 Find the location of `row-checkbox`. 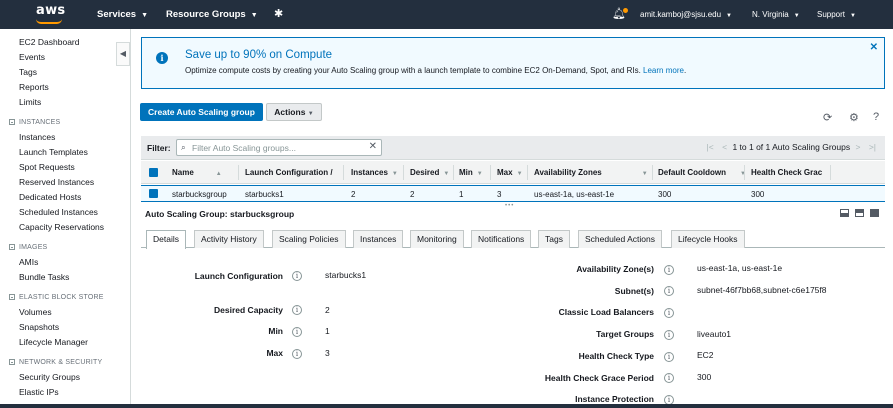

row-checkbox is located at coordinates (153, 193).